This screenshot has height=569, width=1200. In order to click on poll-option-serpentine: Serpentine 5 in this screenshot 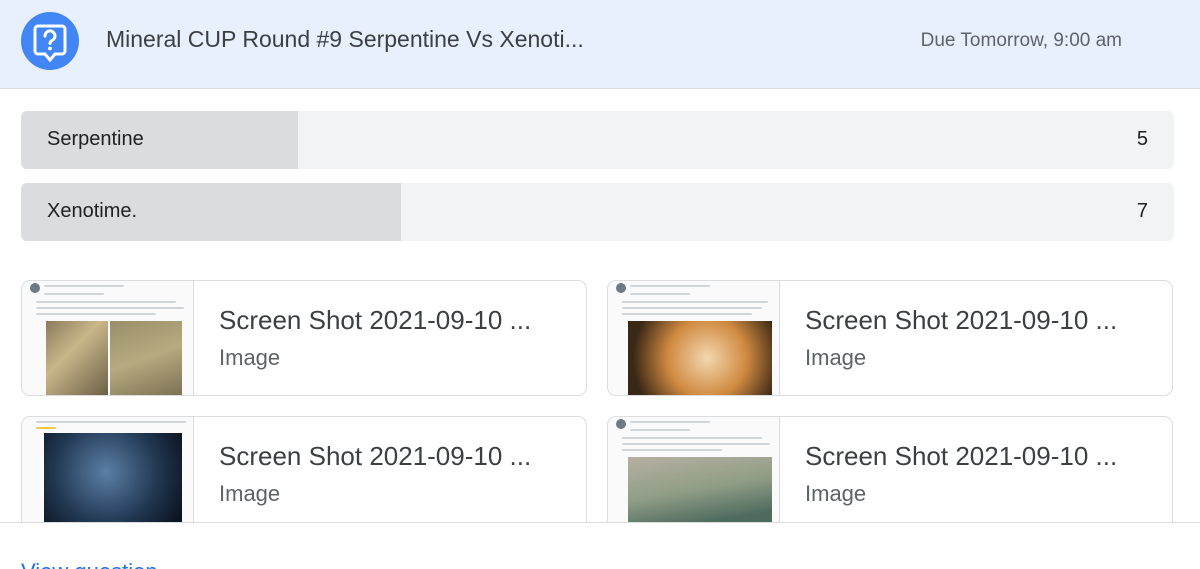, I will do `click(597, 140)`.